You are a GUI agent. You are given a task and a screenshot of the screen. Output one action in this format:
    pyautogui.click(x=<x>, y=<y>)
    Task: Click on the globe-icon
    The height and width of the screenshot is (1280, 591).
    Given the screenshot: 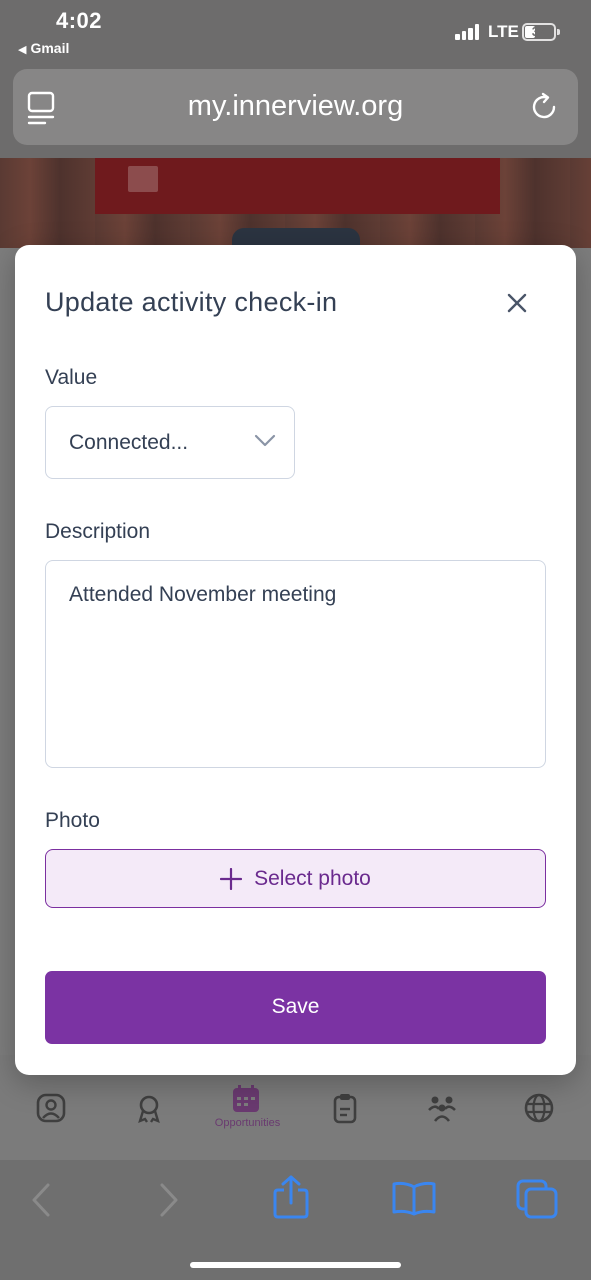 What is the action you would take?
    pyautogui.click(x=539, y=1108)
    